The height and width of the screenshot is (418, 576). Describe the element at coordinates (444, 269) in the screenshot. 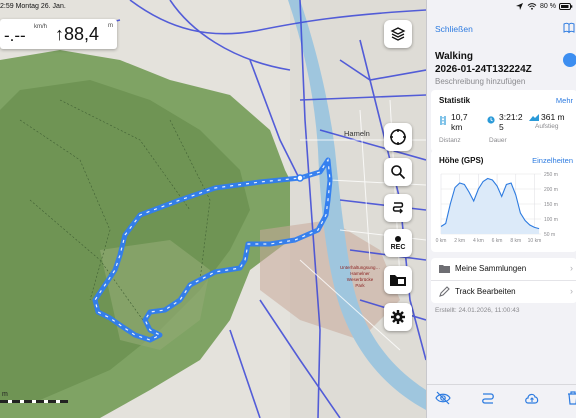

I see `folder-icon` at that location.